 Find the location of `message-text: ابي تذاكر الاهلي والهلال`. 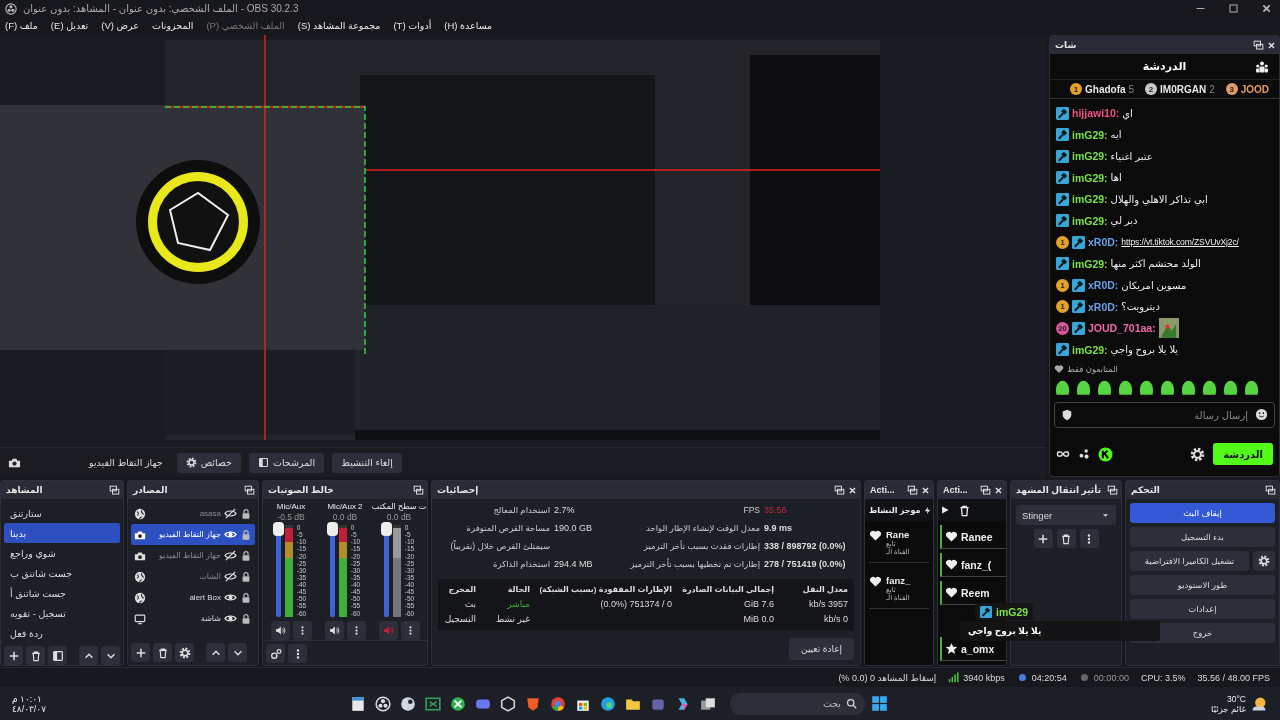

message-text: ابي تذاكر الاهلي والهلال is located at coordinates (1159, 199).